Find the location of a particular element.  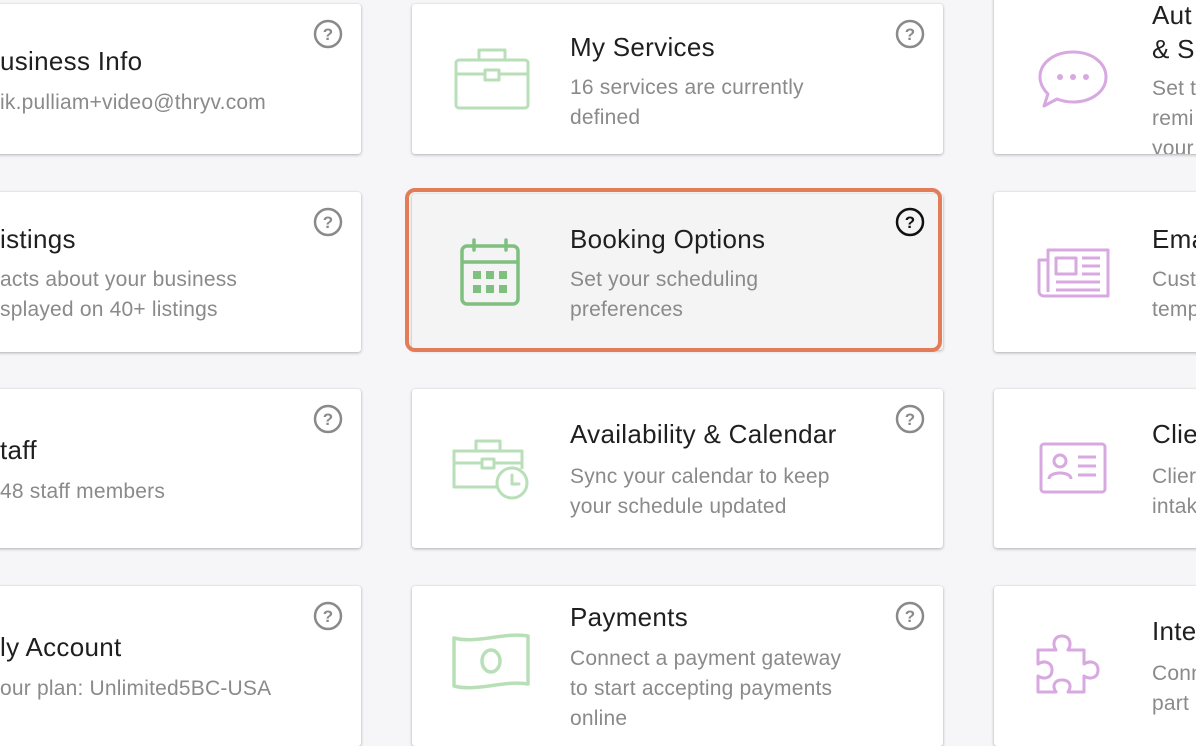

card-description-line-1: Conn is located at coordinates (1174, 673).